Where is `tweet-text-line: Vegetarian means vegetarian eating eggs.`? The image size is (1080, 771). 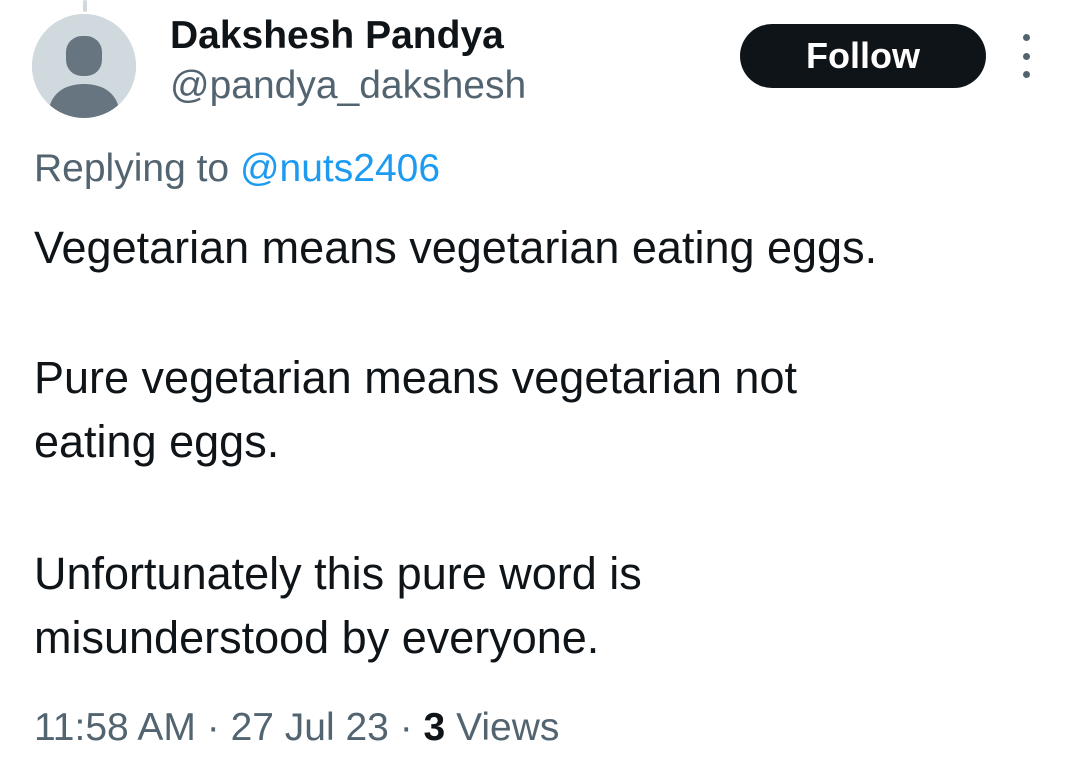 tweet-text-line: Vegetarian means vegetarian eating eggs. is located at coordinates (456, 247).